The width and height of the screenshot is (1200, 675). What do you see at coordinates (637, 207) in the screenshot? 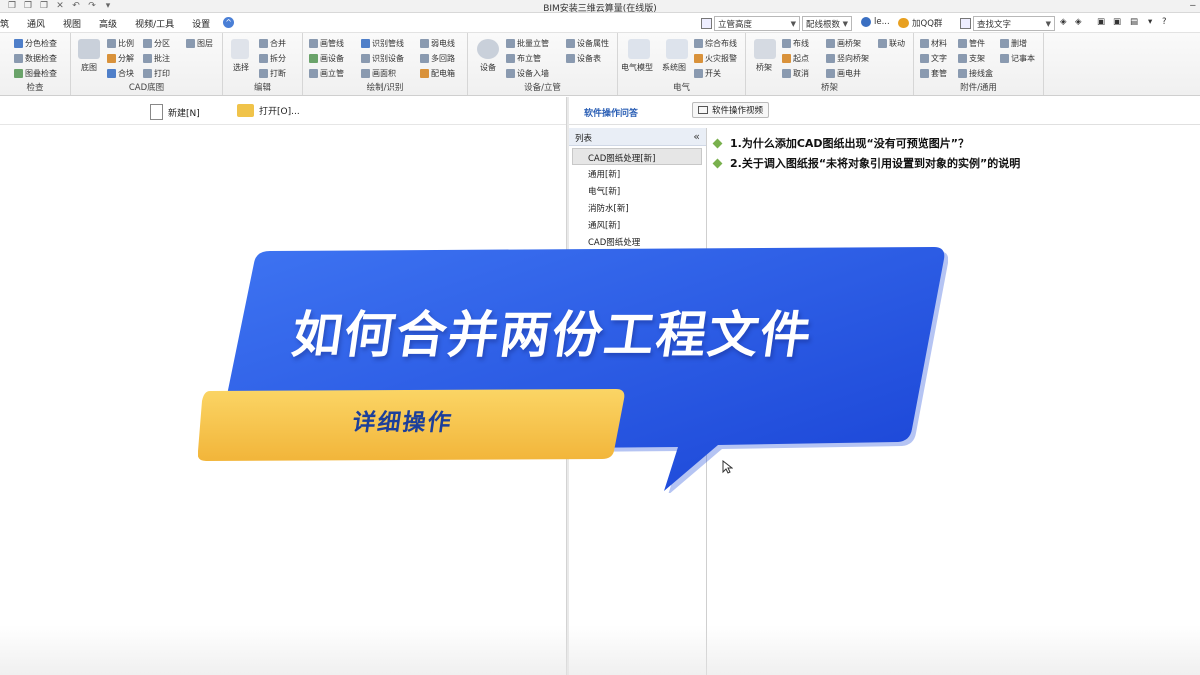
I see `list-item-fire-water-new: 消防水[新]` at bounding box center [637, 207].